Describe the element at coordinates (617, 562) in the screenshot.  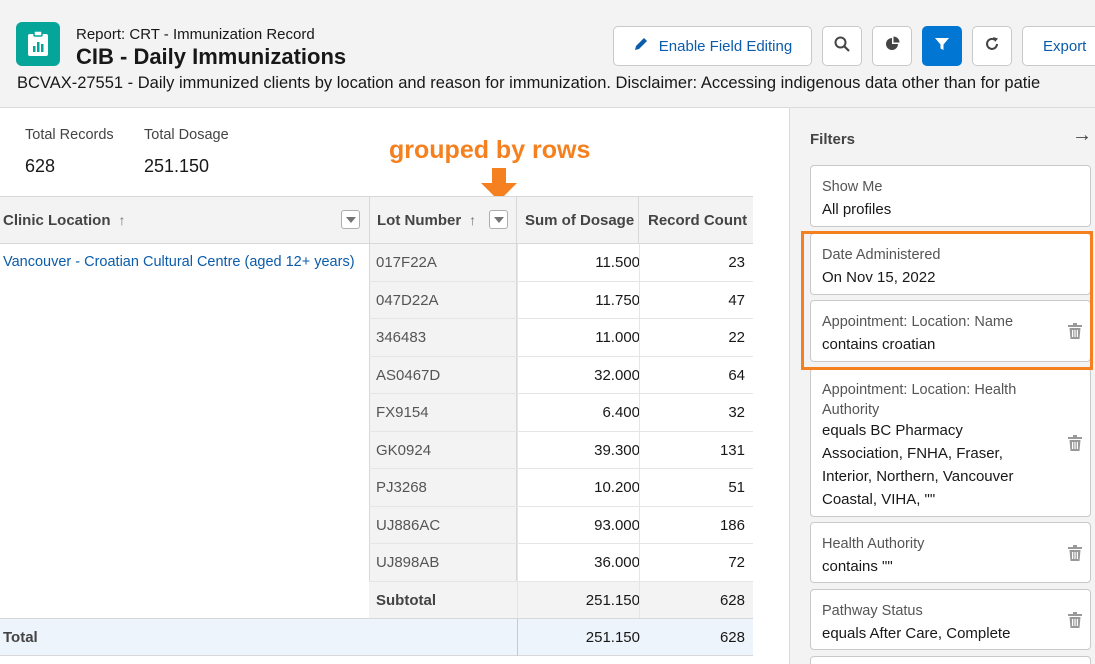
I see `dosage-cell: 36.000` at that location.